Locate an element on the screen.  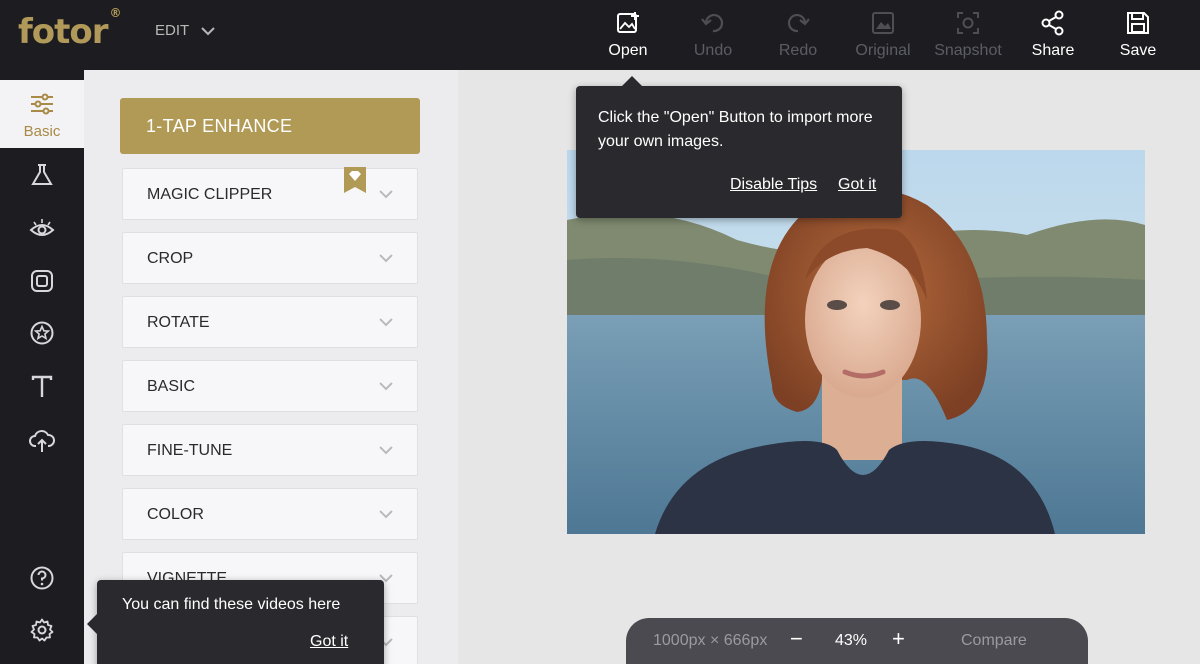
rail-settings is located at coordinates (42, 630).